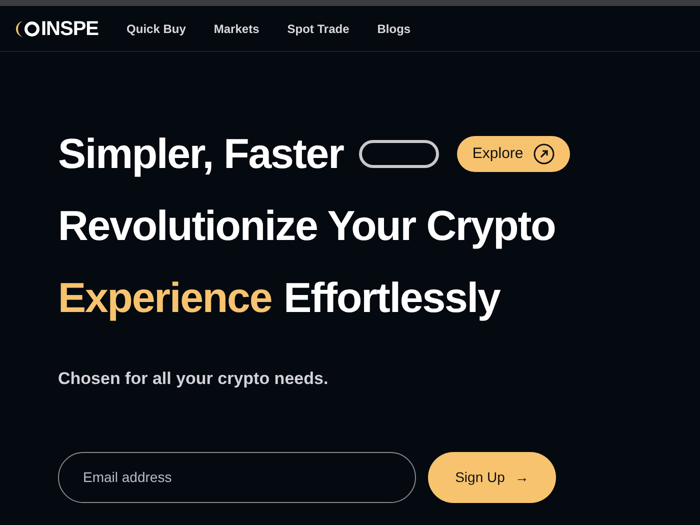 This screenshot has width=700, height=525. Describe the element at coordinates (544, 154) in the screenshot. I see `arrow-up-right-icon` at that location.